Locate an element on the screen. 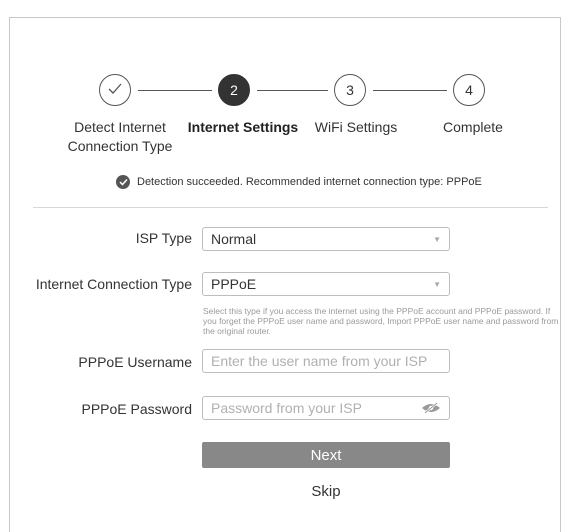 The width and height of the screenshot is (570, 532). pppoe-username-input is located at coordinates (326, 361).